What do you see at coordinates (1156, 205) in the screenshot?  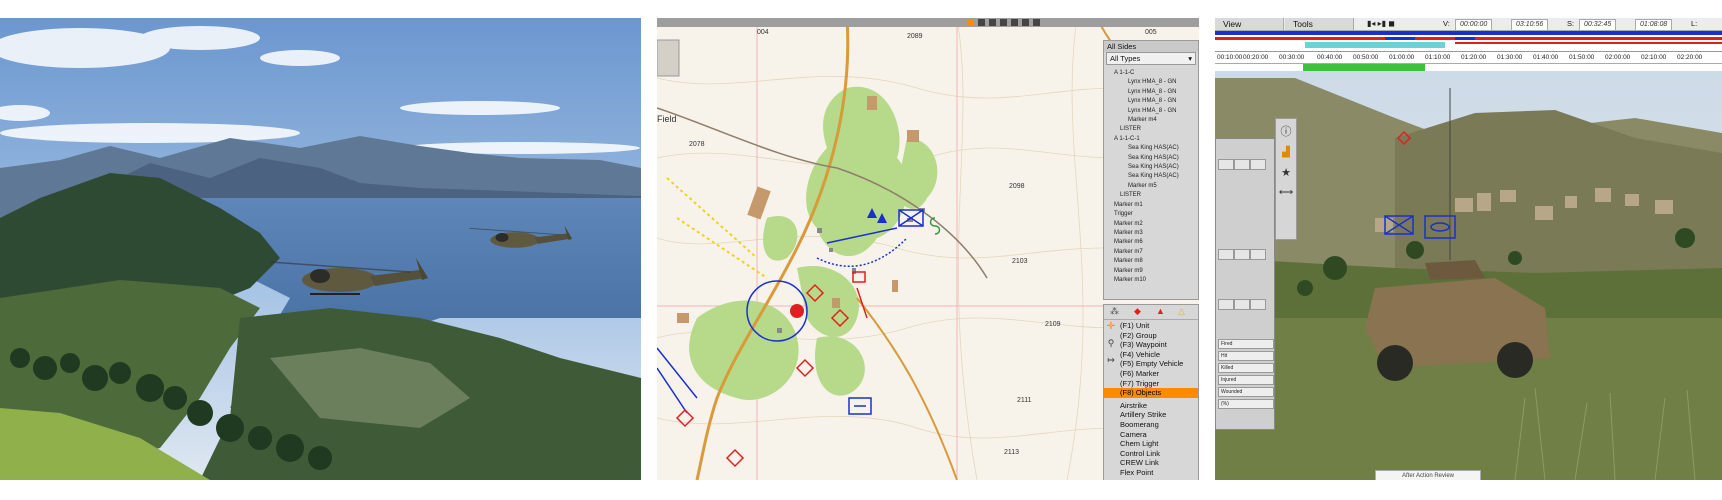 I see `tree-item: Marker m1` at bounding box center [1156, 205].